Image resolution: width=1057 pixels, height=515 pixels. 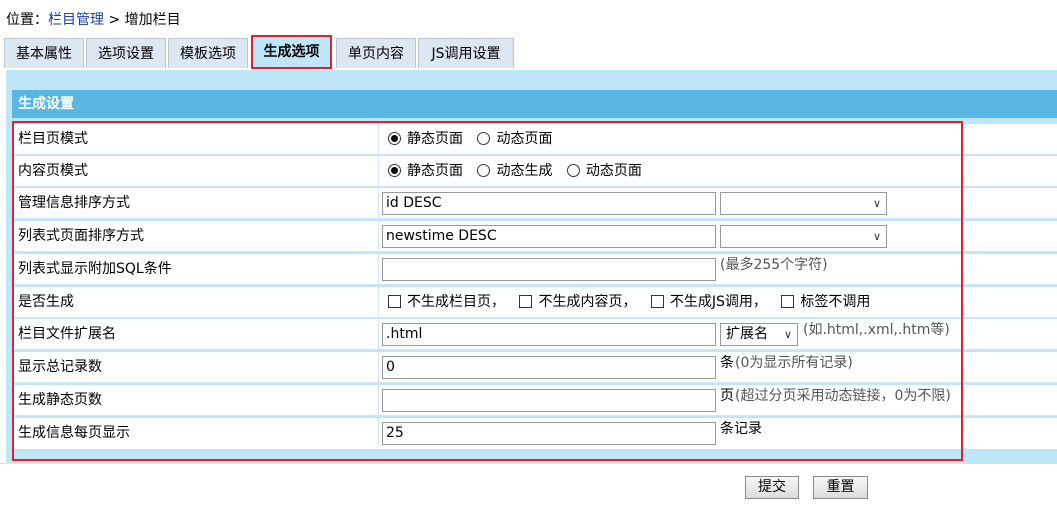 What do you see at coordinates (126, 53) in the screenshot?
I see `tab-options: 选项设置` at bounding box center [126, 53].